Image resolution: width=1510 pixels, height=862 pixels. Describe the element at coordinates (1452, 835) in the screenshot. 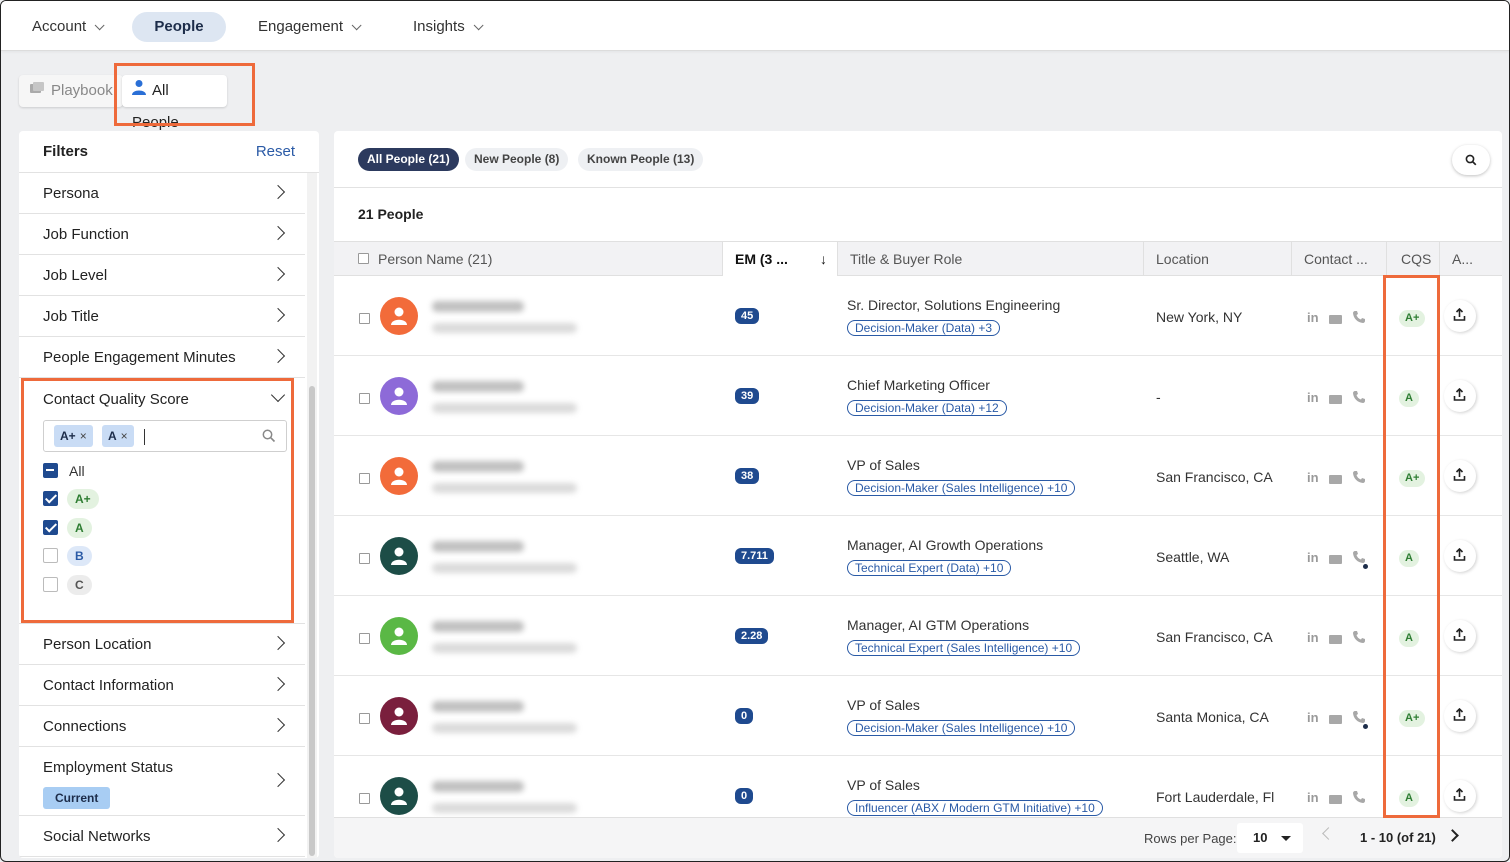

I see `next-page-icon` at that location.